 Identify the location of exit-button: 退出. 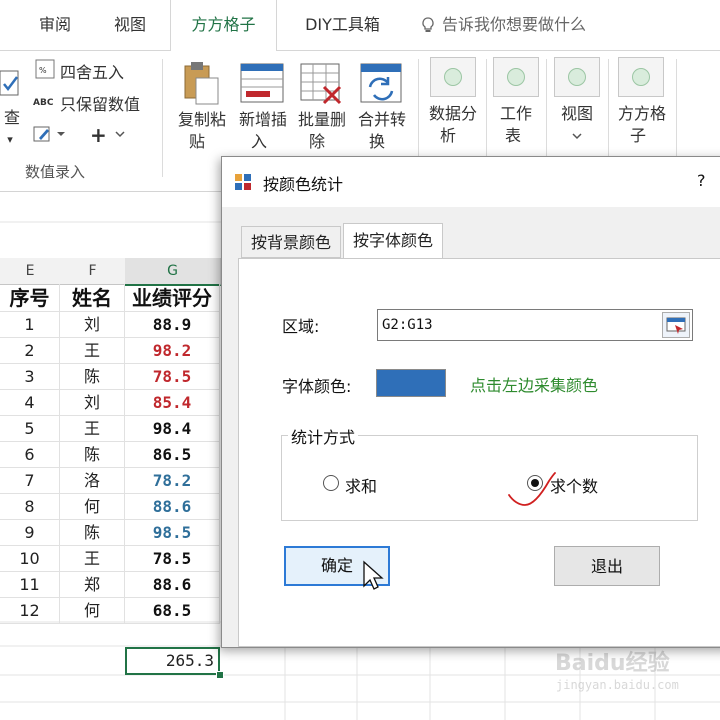
(607, 566).